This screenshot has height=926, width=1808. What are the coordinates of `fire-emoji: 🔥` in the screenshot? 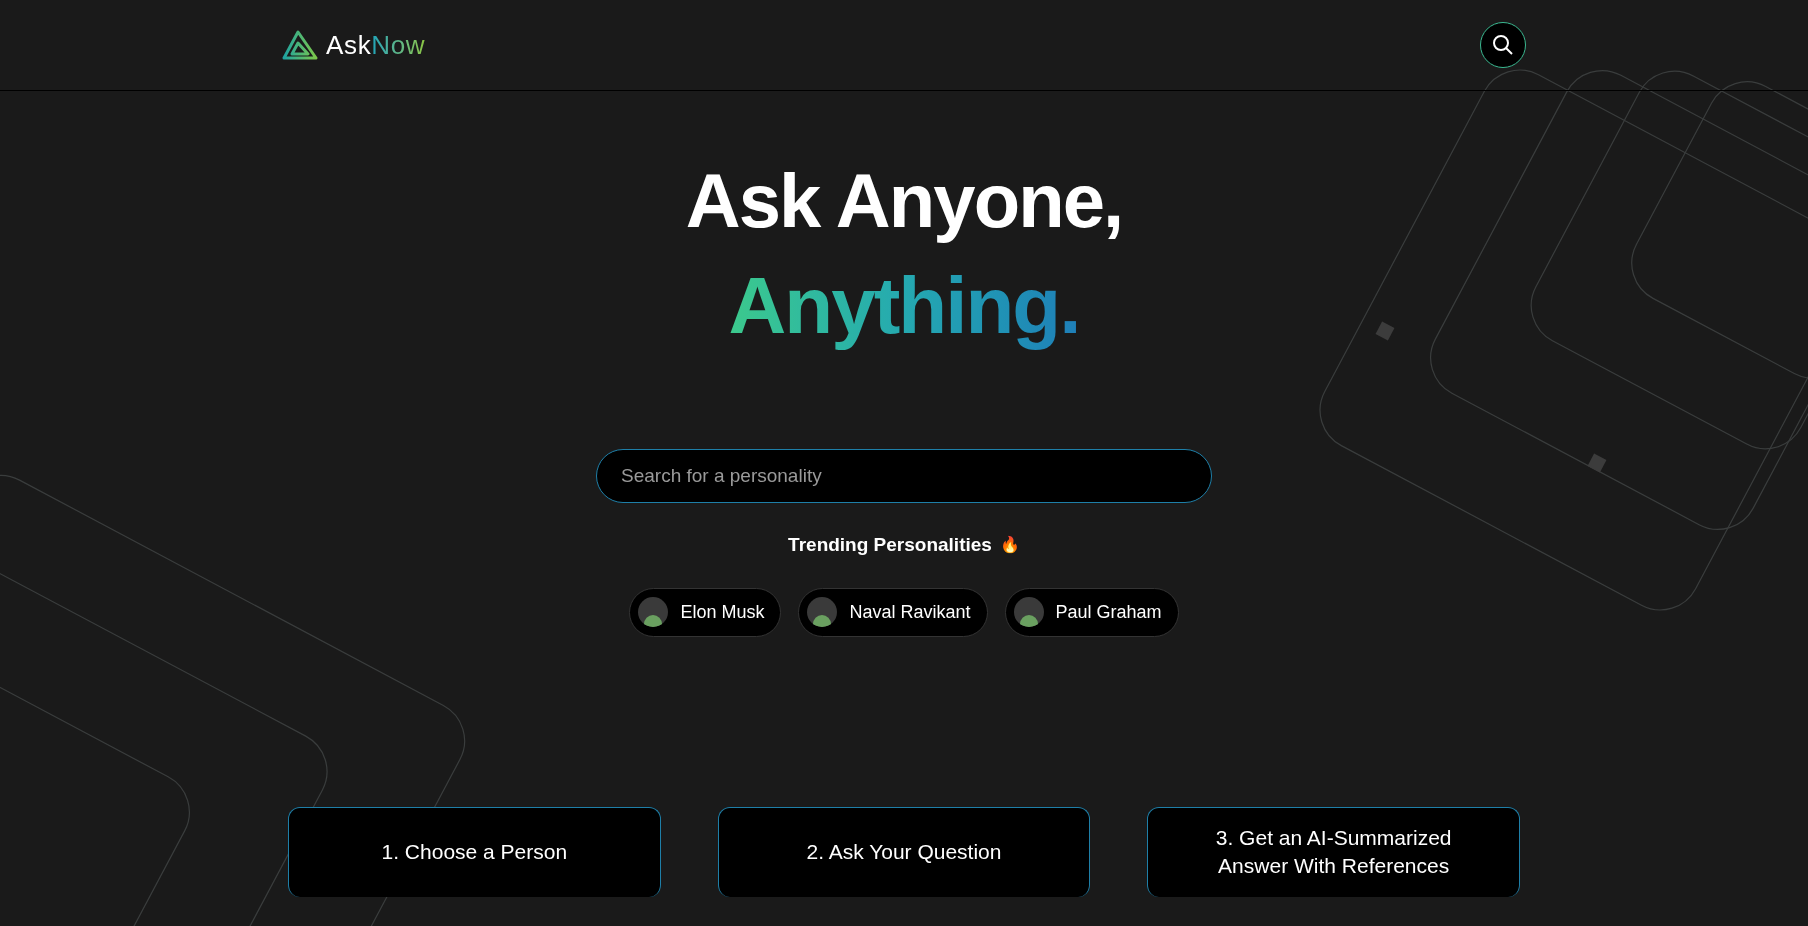 It's located at (1009, 545).